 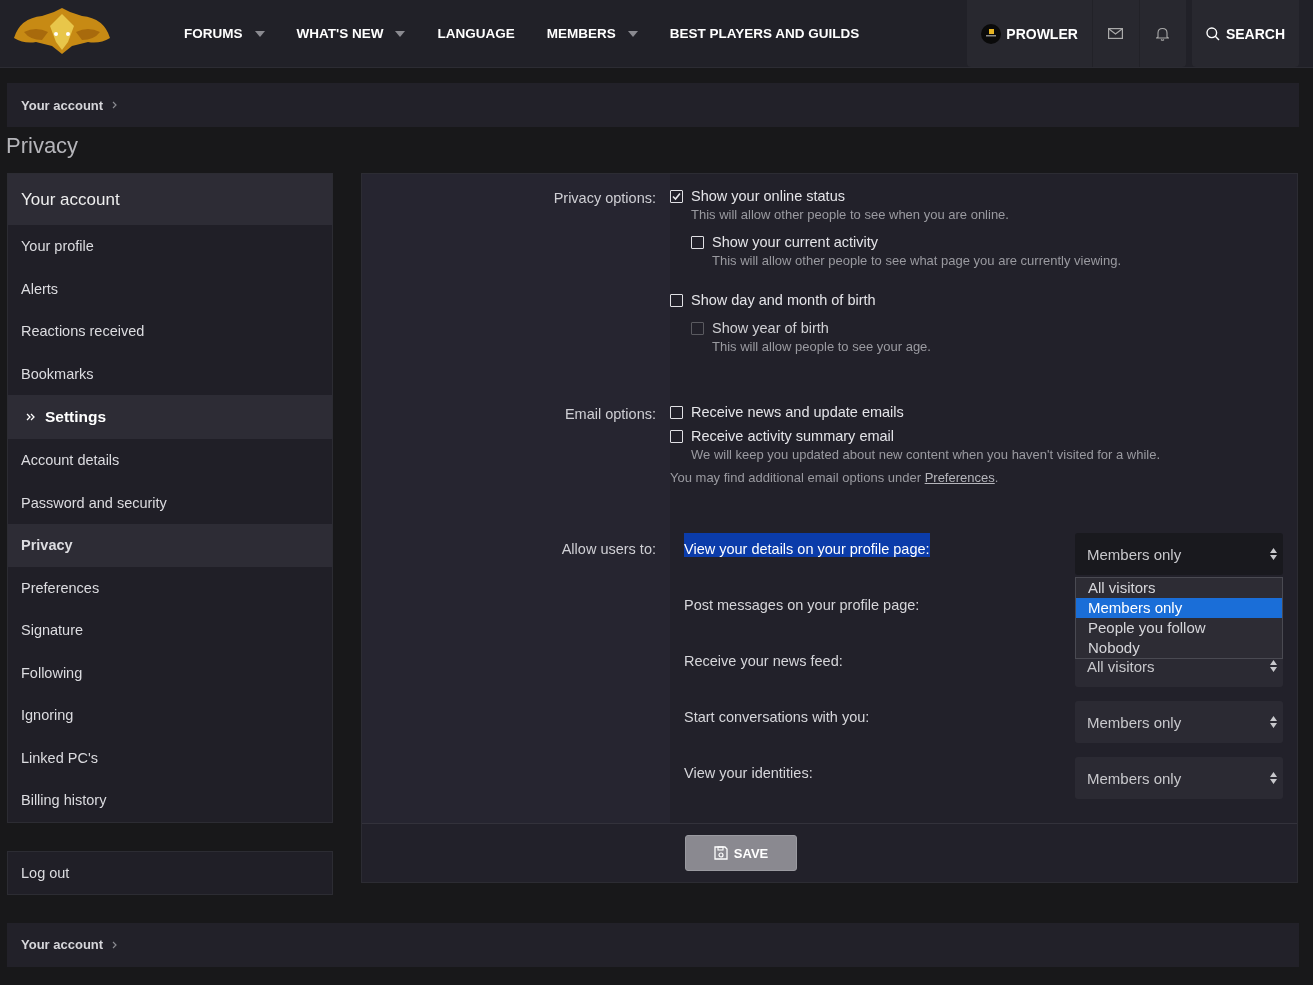 What do you see at coordinates (926, 454) in the screenshot?
I see `option-hint: We will keep you updated about new content when you haven't visited for a while.` at bounding box center [926, 454].